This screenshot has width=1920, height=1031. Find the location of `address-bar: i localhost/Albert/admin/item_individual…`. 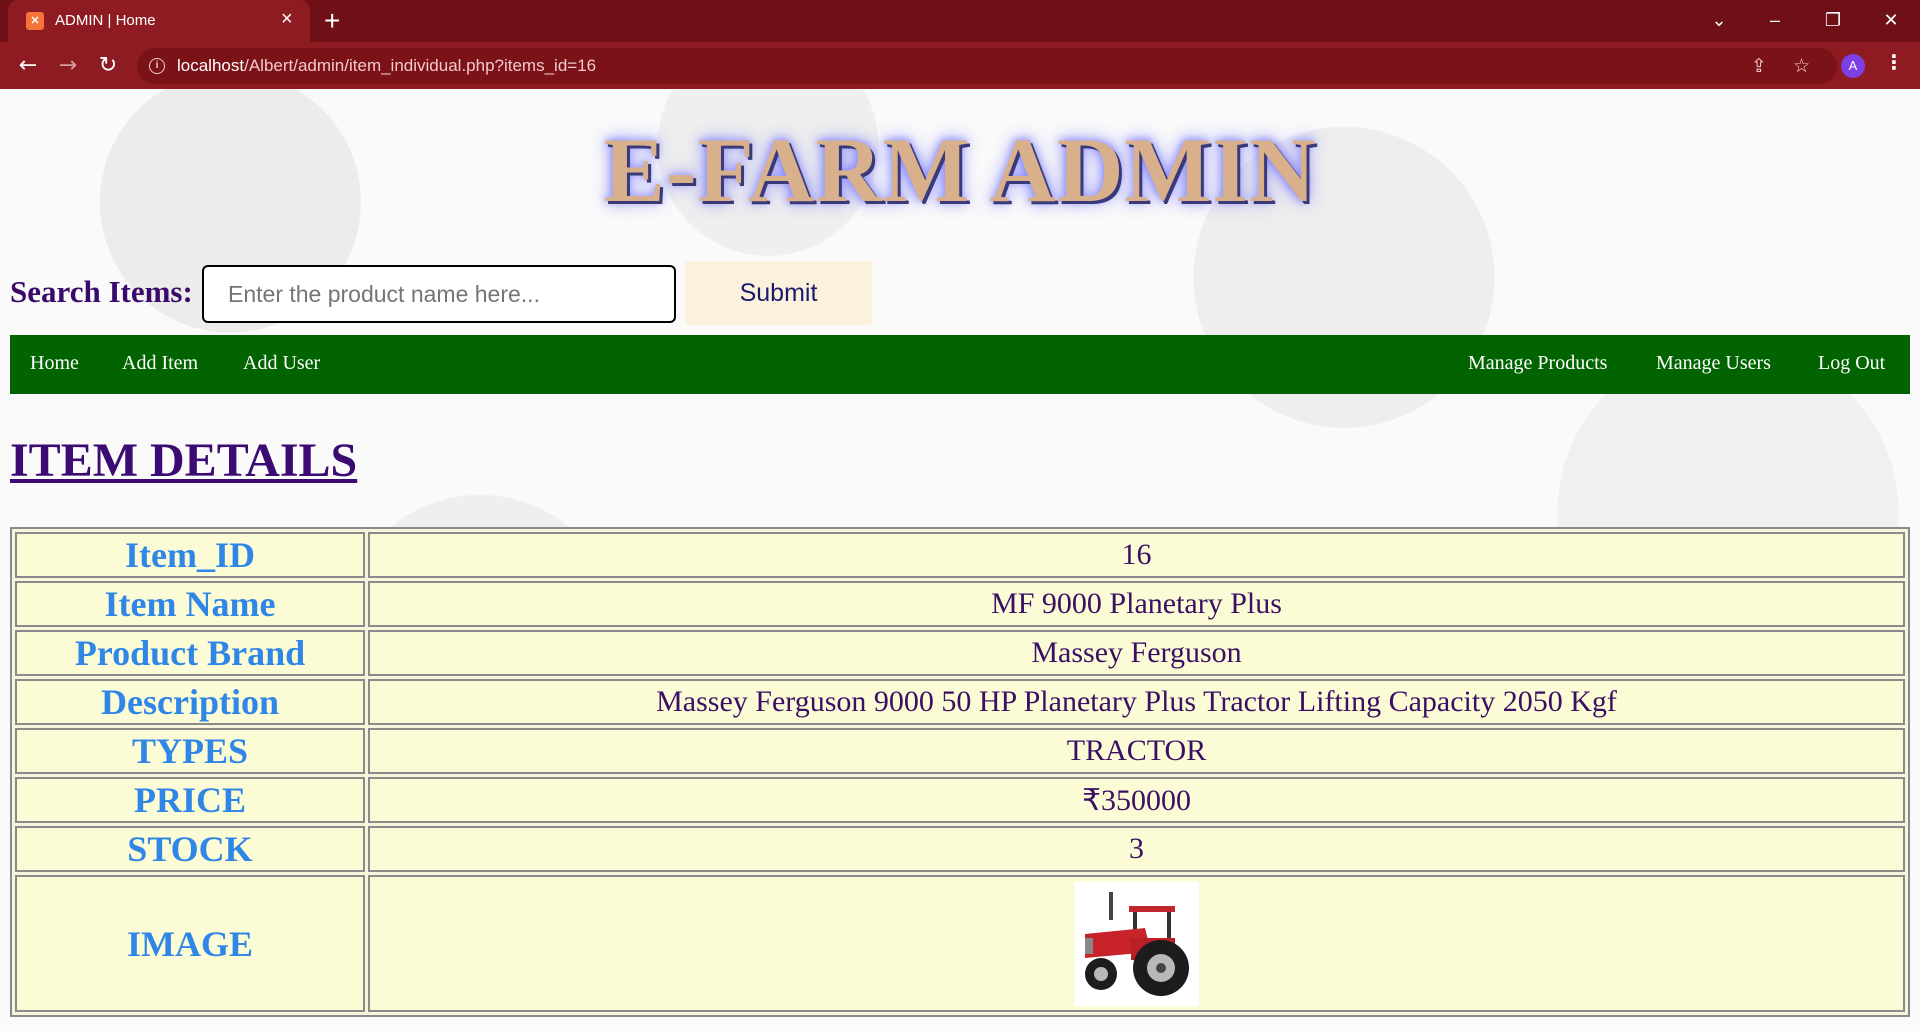

address-bar: i localhost/Albert/admin/item_individual… is located at coordinates (987, 66).